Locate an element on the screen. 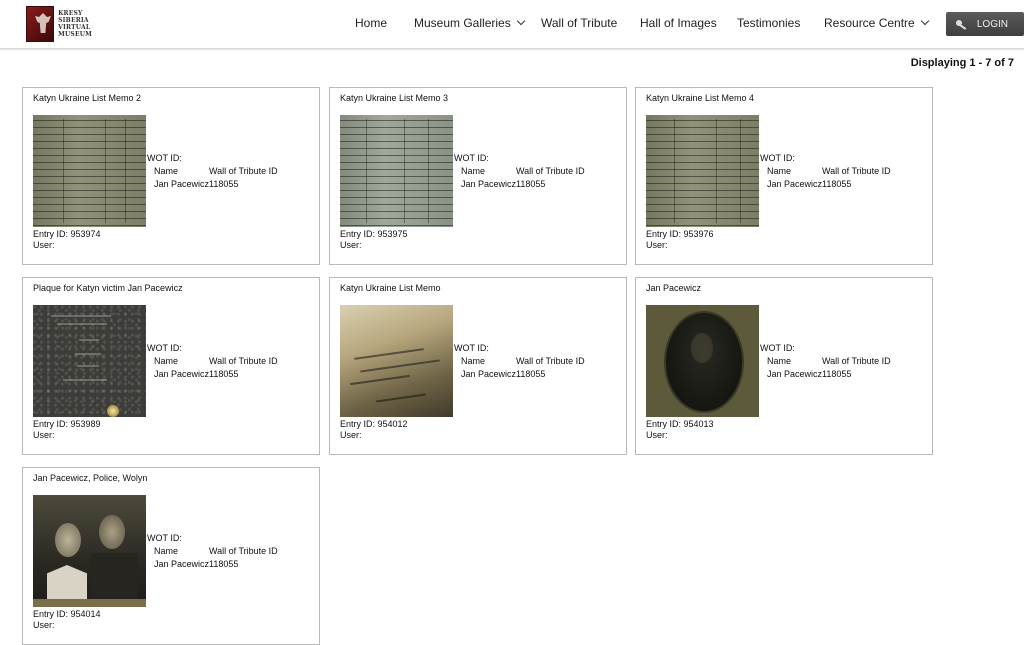  key-icon is located at coordinates (961, 24).